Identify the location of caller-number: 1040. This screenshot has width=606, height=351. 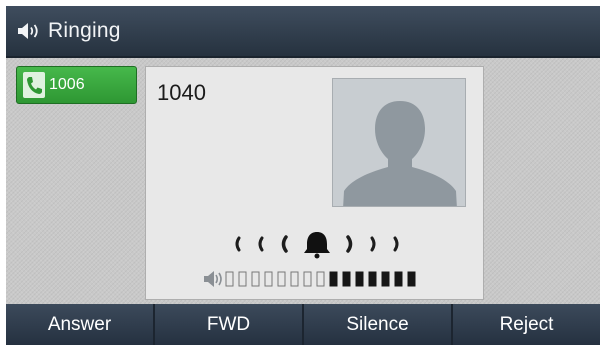
(181, 92).